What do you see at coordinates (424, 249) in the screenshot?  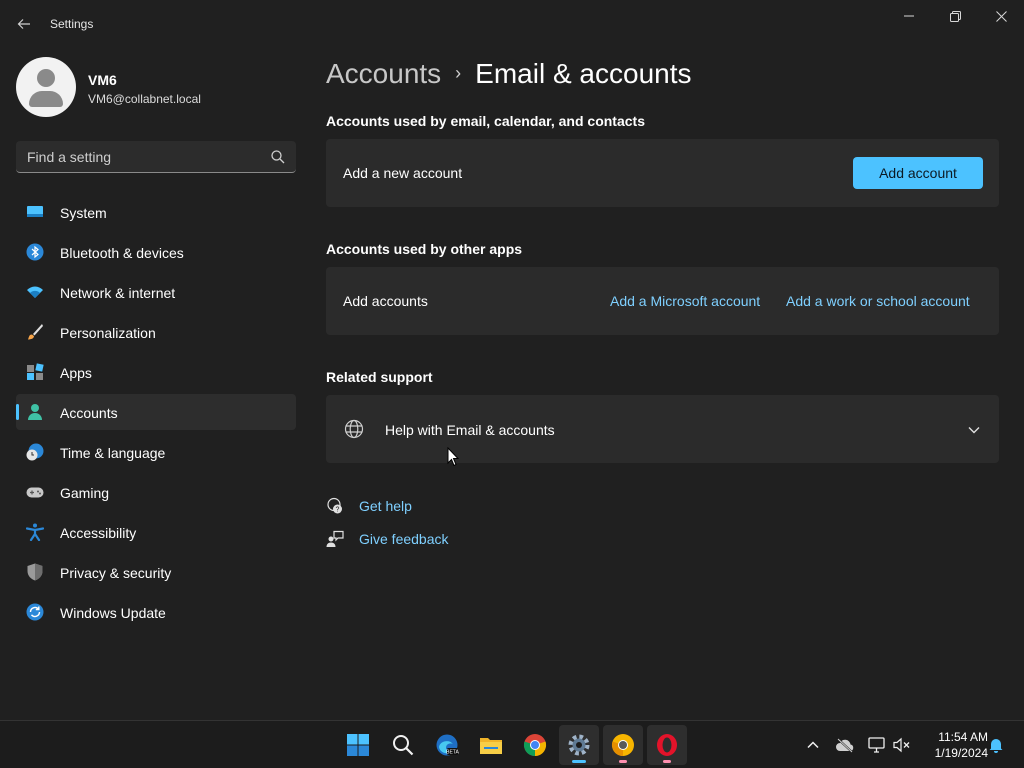 I see `section-title-other-apps: Accounts used by other apps` at bounding box center [424, 249].